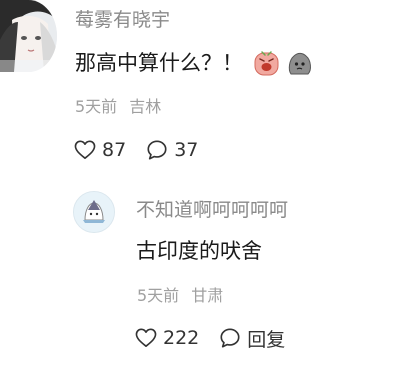 This screenshot has height=372, width=406. I want to click on reply-like-button: 222, so click(167, 338).